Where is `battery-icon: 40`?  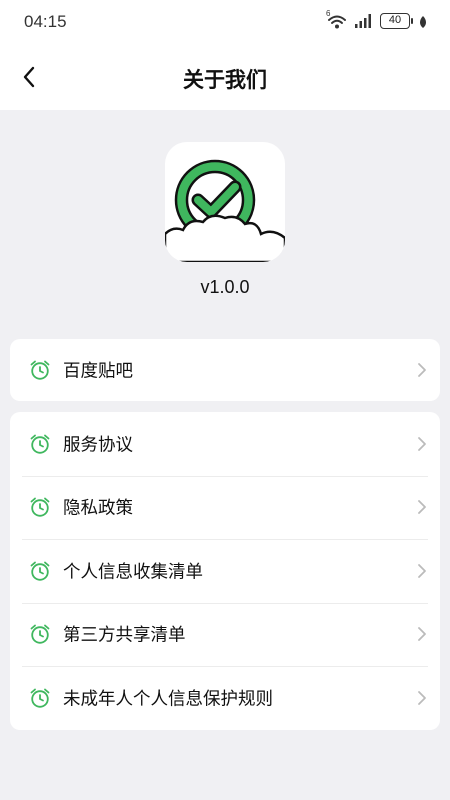
battery-icon: 40 is located at coordinates (396, 21).